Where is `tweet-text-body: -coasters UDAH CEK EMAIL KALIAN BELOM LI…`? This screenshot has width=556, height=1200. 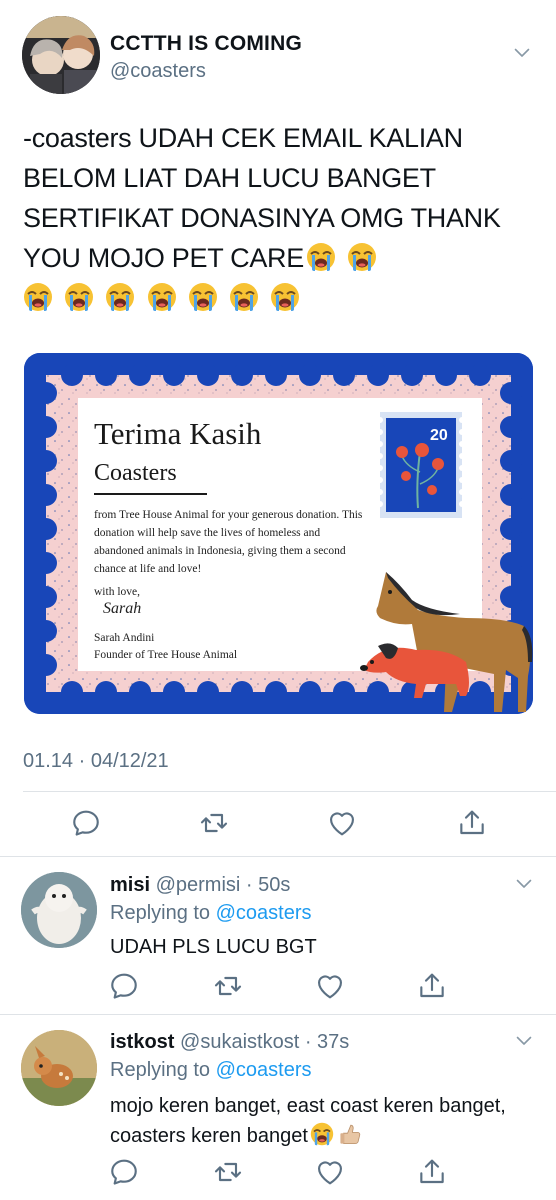
tweet-text-body: -coasters UDAH CEK EMAIL KALIAN BELOM LI… is located at coordinates (262, 198).